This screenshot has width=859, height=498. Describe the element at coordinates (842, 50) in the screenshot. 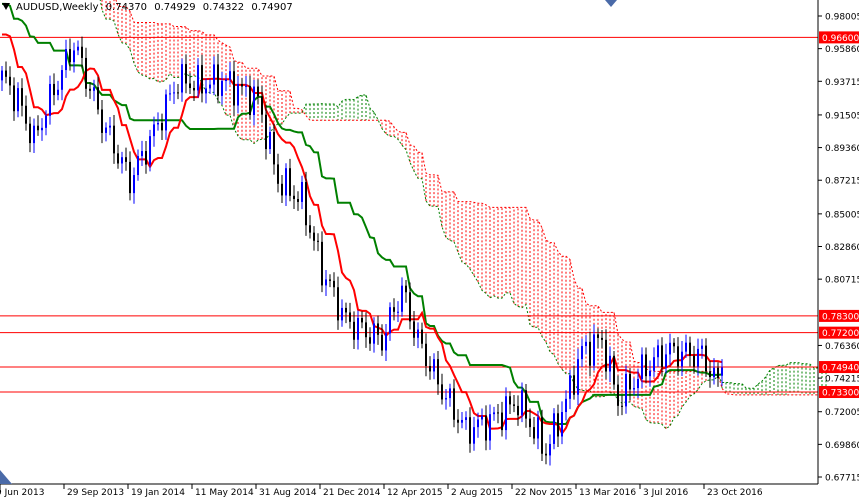

I see `y-tick-label: 0.95860` at that location.